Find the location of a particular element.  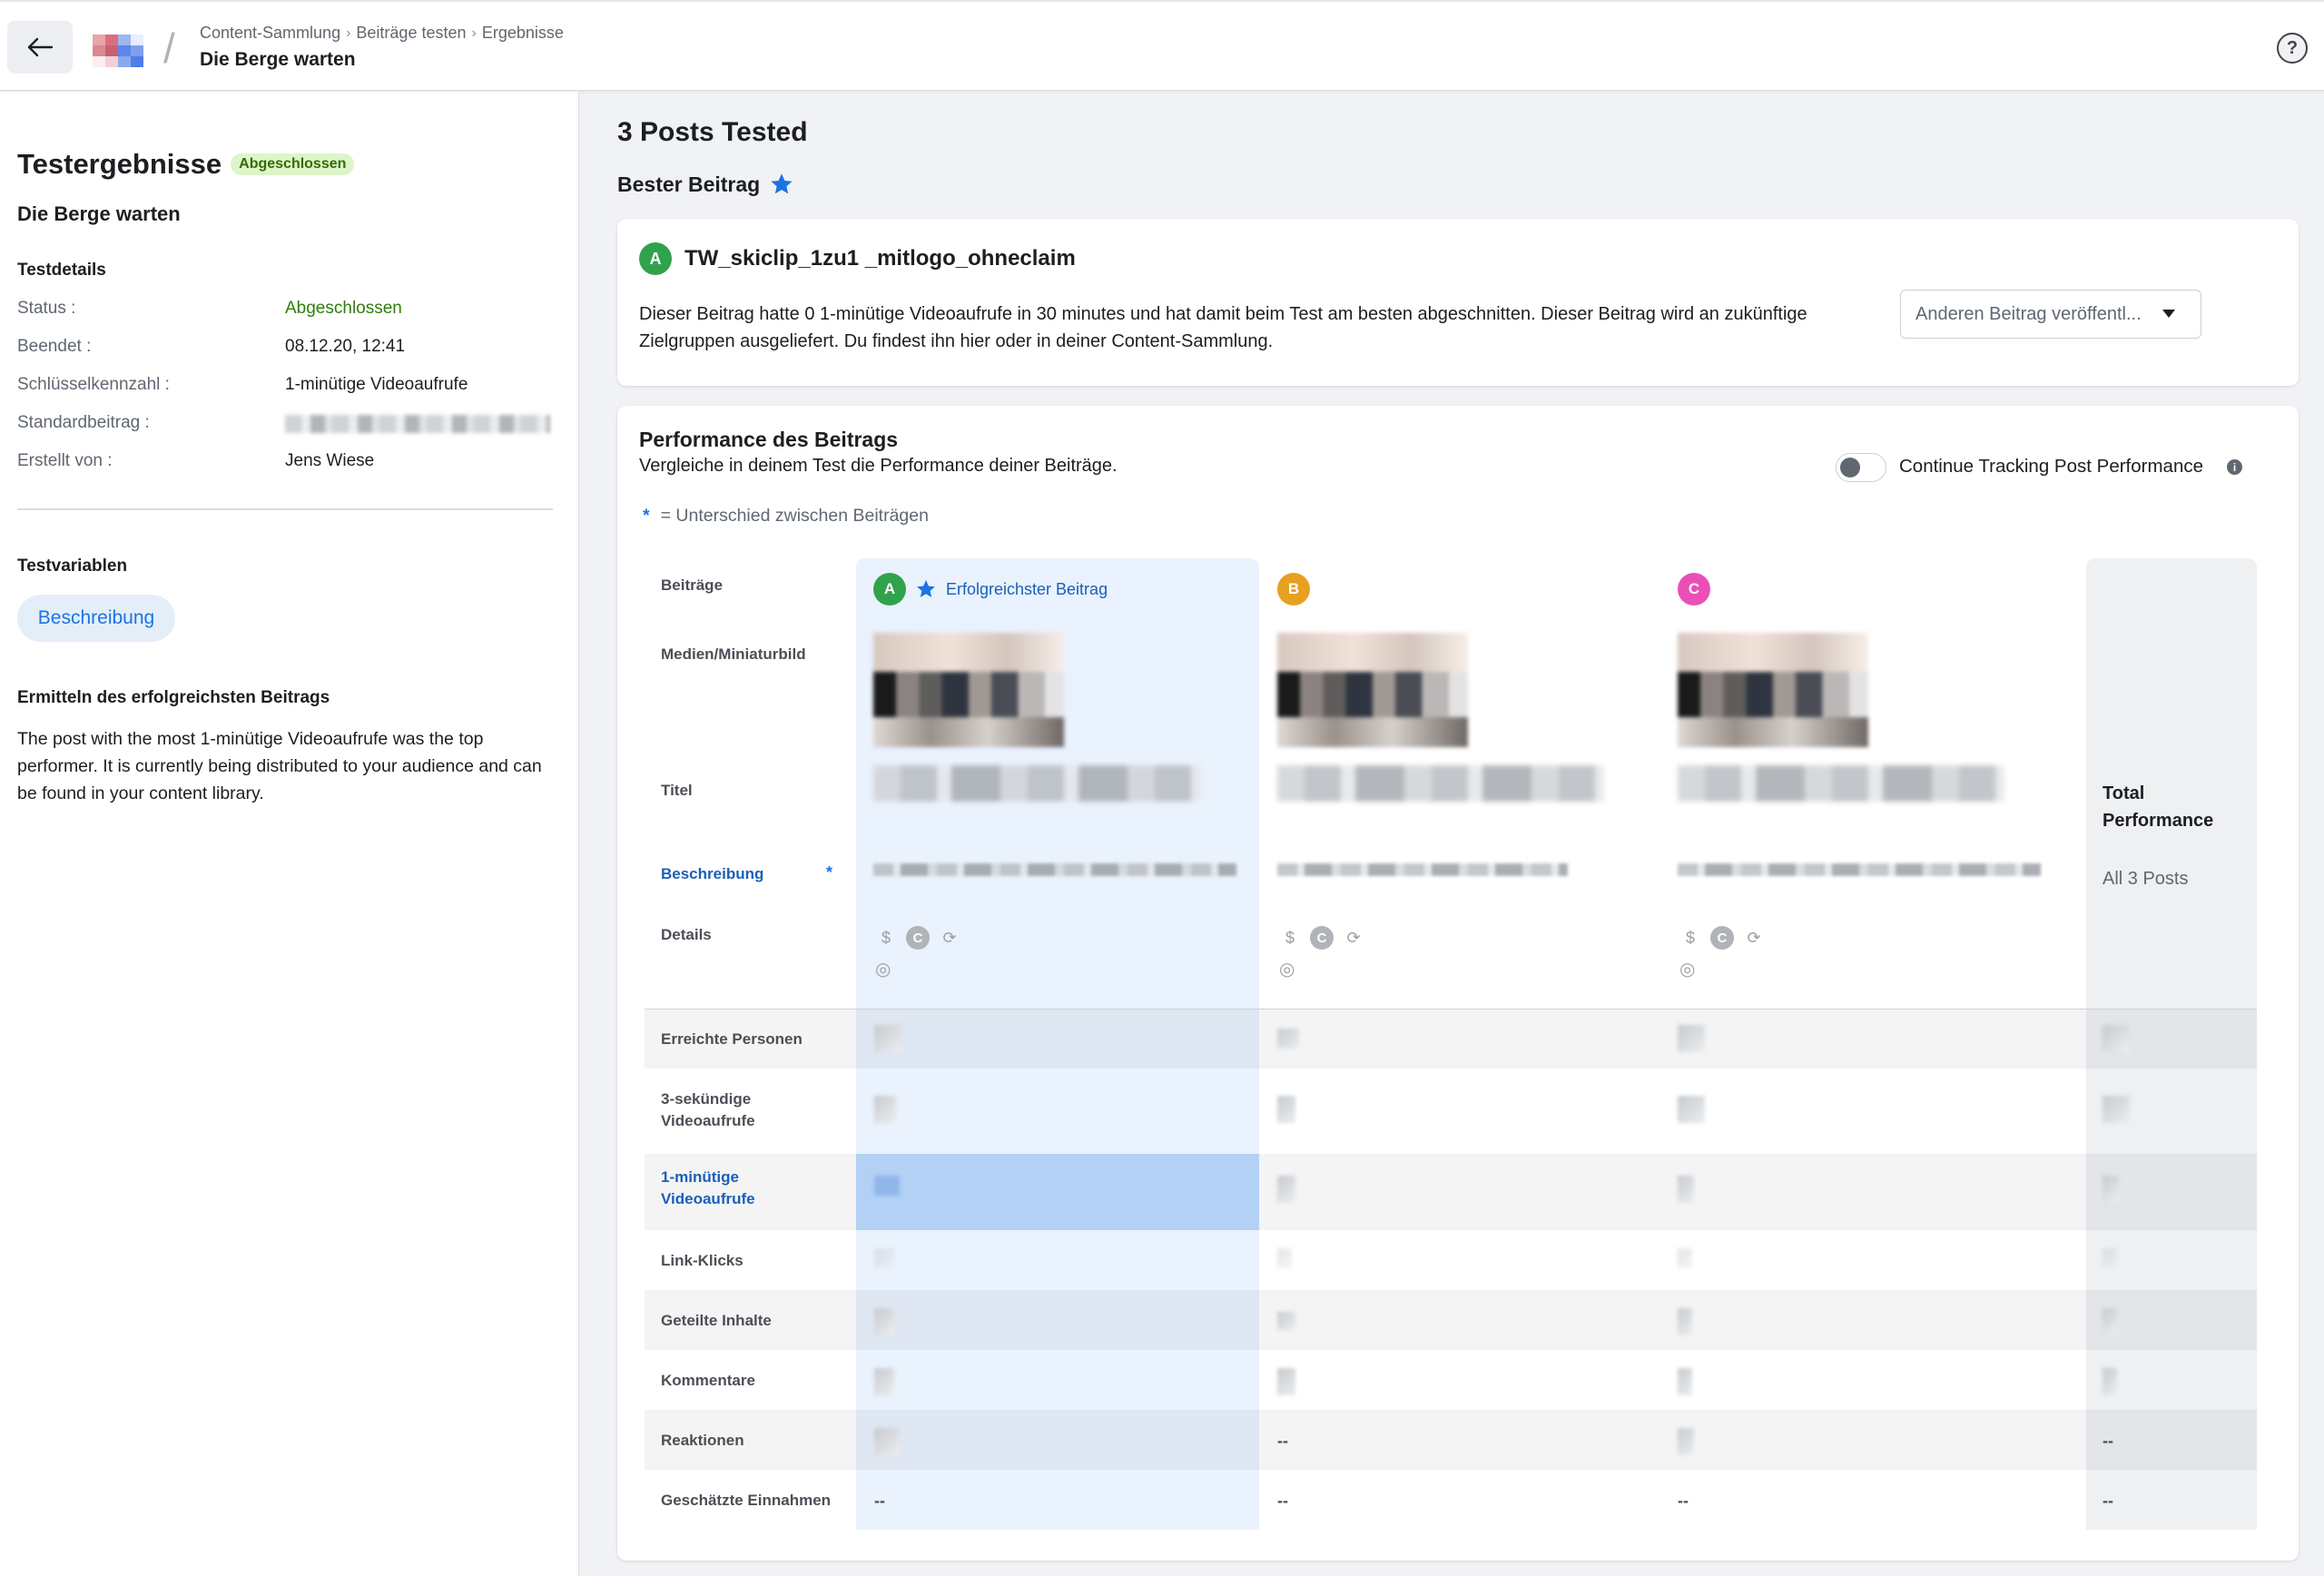

continue-tracking-toggle is located at coordinates (1861, 467).